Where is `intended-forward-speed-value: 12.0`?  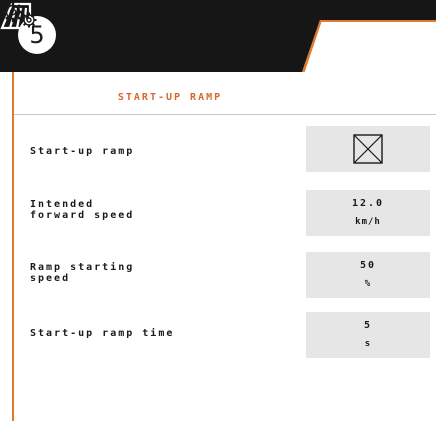 intended-forward-speed-value: 12.0 is located at coordinates (368, 203).